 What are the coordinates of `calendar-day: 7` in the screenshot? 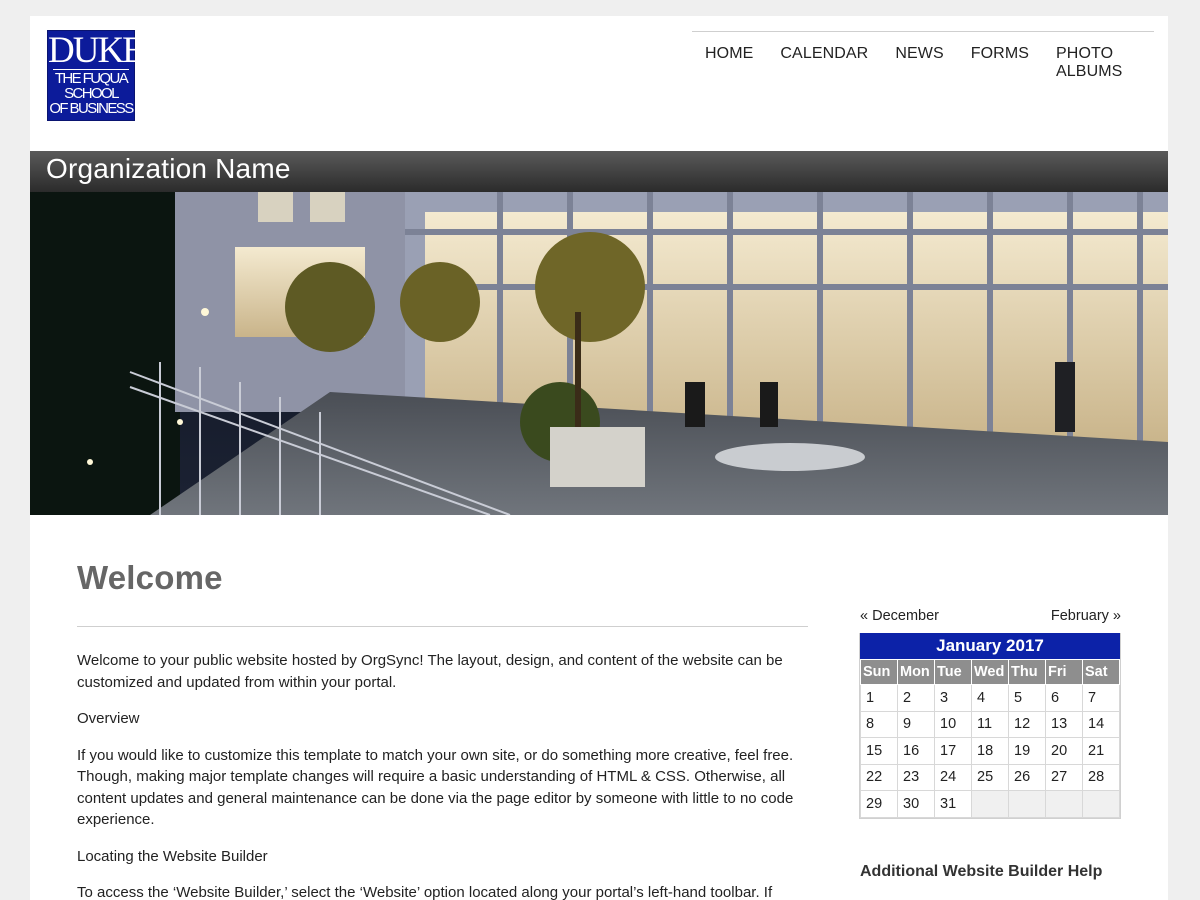 It's located at (1101, 698).